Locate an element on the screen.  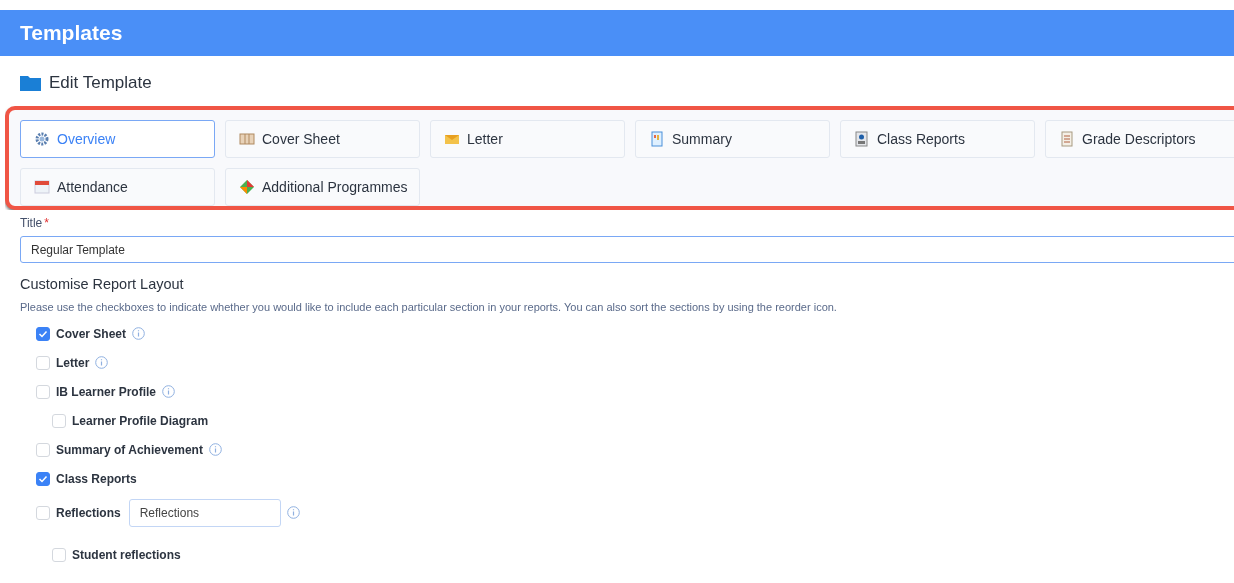
tab: Additional Programmes is located at coordinates (322, 187).